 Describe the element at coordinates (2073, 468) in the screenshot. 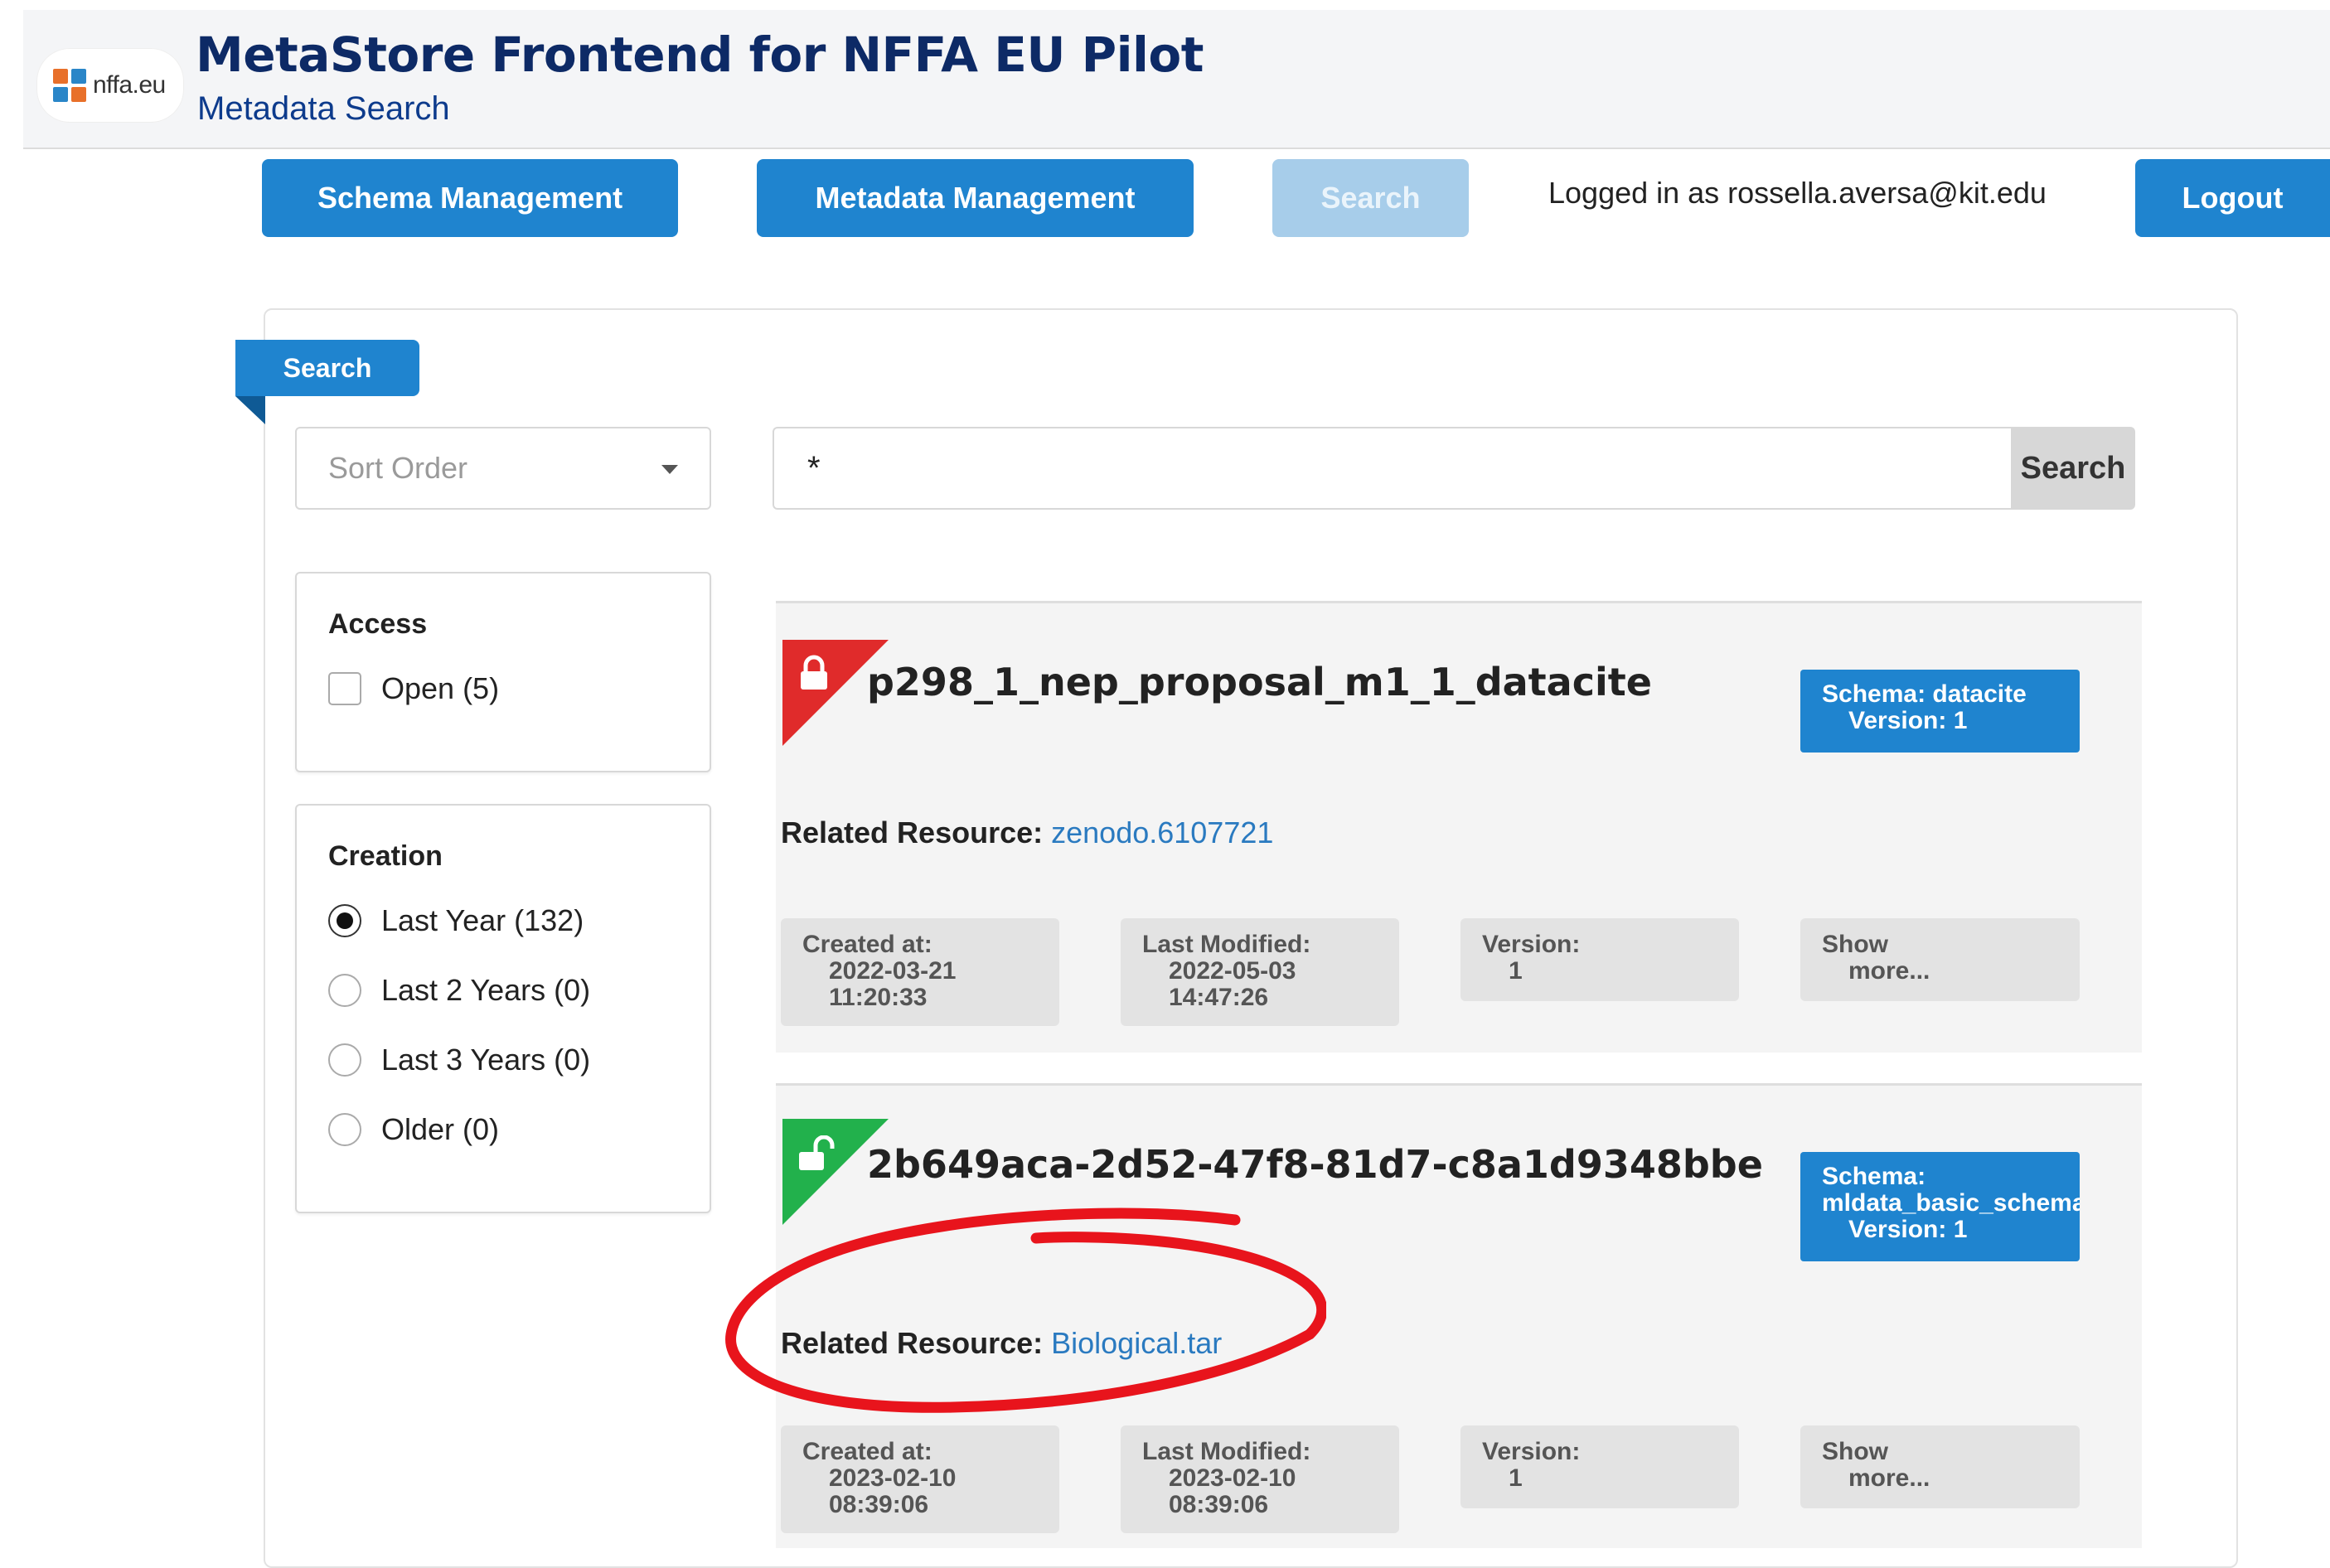

I see `search-button: Search` at that location.